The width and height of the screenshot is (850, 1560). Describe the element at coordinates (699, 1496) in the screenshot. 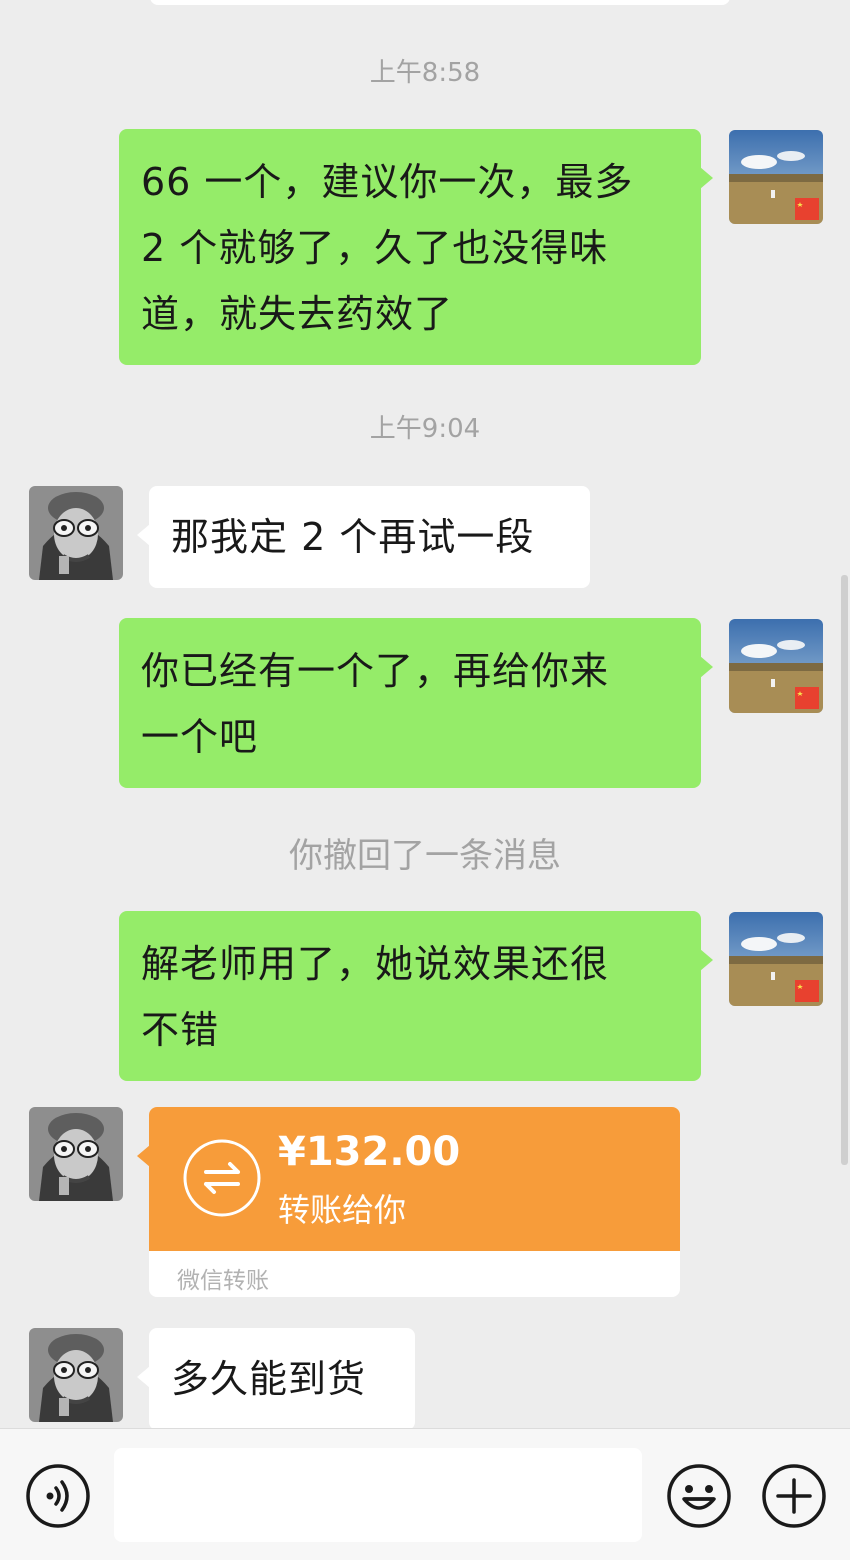

I see `emoji-icon` at that location.